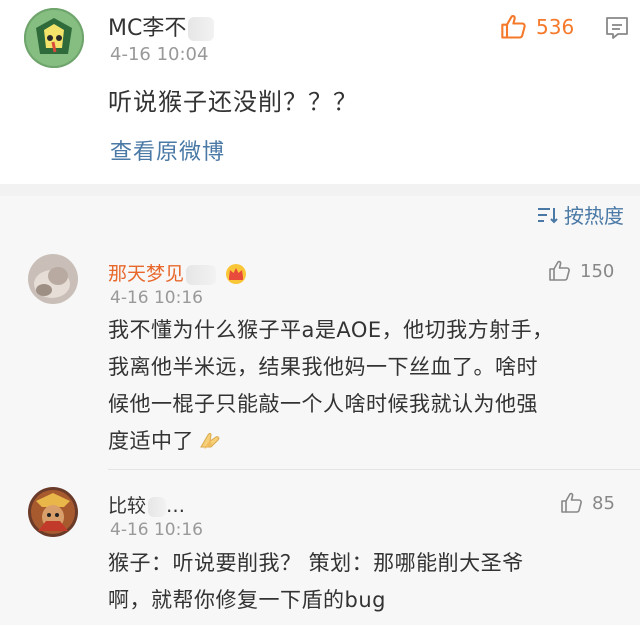  Describe the element at coordinates (594, 216) in the screenshot. I see `sort-label: 按热度` at that location.